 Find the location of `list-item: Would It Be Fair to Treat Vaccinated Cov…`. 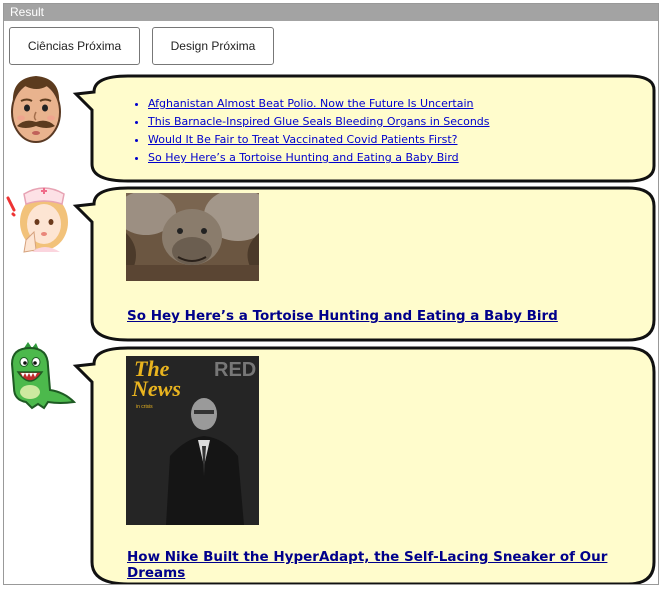

list-item: Would It Be Fair to Treat Vaccinated Cov… is located at coordinates (396, 140).